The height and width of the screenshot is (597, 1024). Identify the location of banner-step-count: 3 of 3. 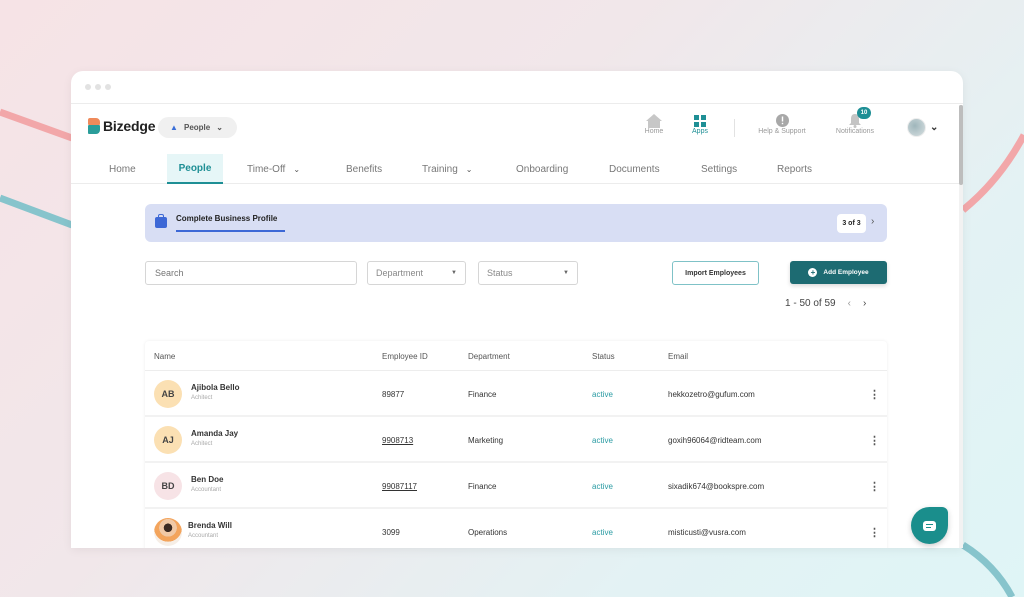
(851, 223).